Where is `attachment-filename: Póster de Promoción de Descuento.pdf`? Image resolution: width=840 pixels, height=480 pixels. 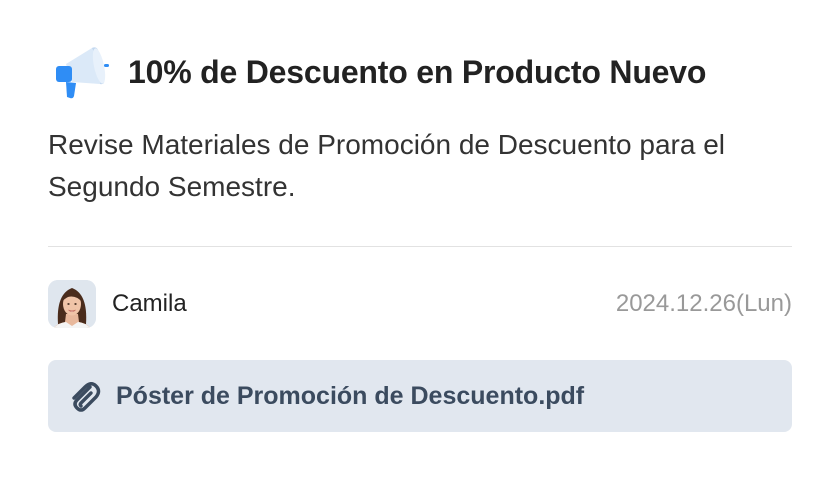
attachment-filename: Póster de Promoción de Descuento.pdf is located at coordinates (350, 395).